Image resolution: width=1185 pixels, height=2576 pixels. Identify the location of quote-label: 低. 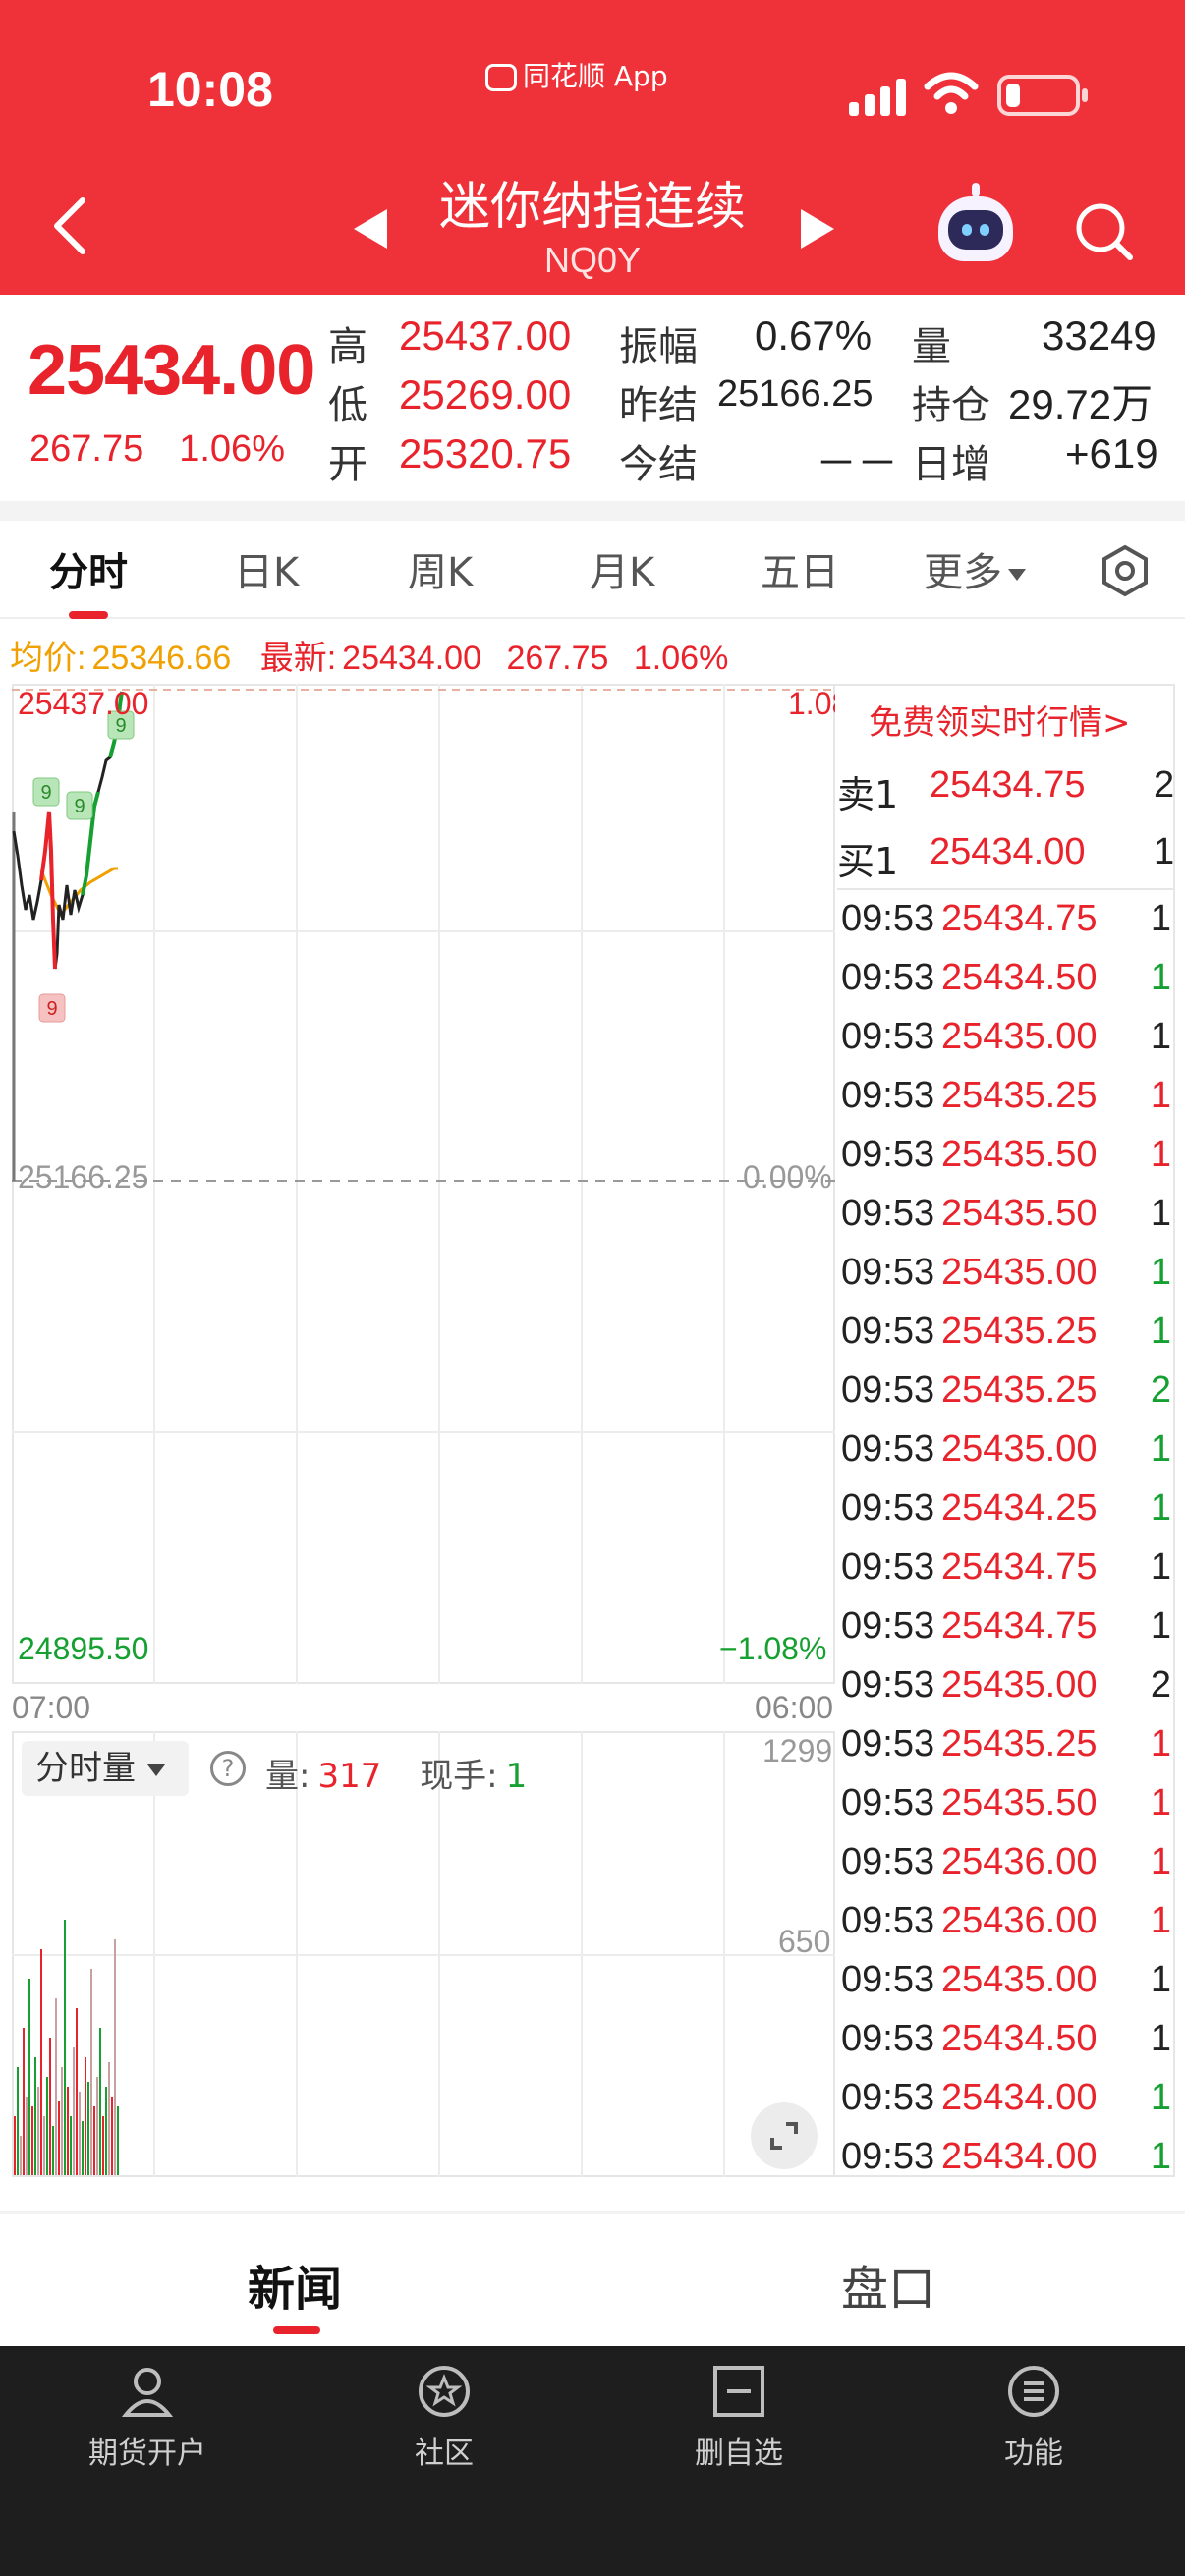
(348, 405).